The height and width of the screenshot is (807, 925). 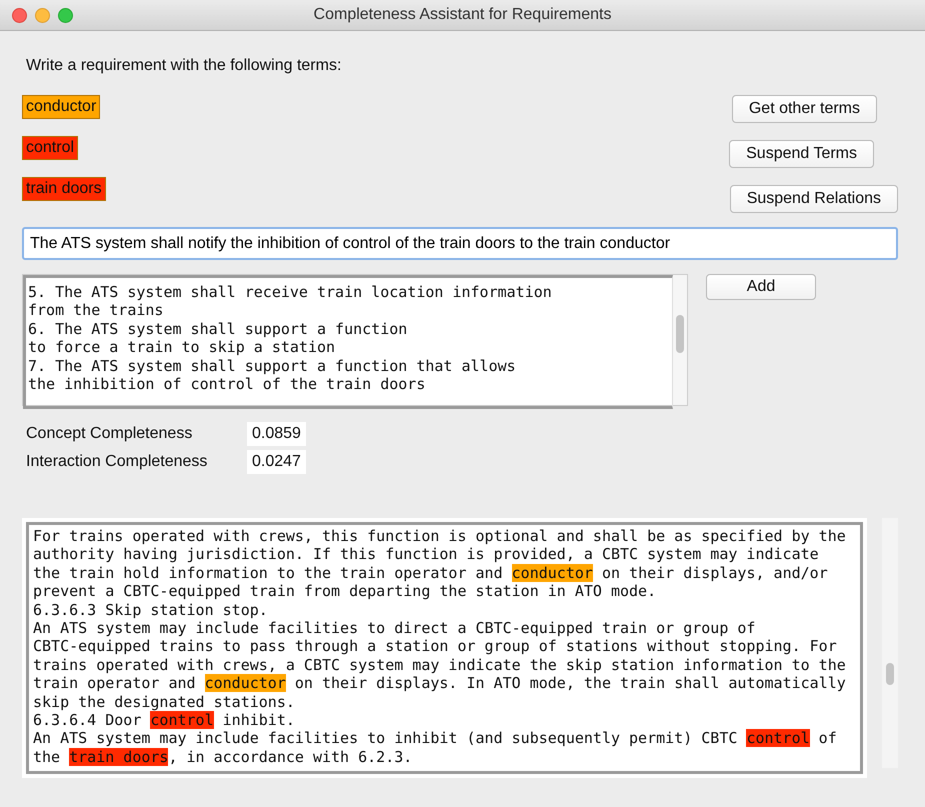 I want to click on document-line: skip the designated stations., so click(x=164, y=702).